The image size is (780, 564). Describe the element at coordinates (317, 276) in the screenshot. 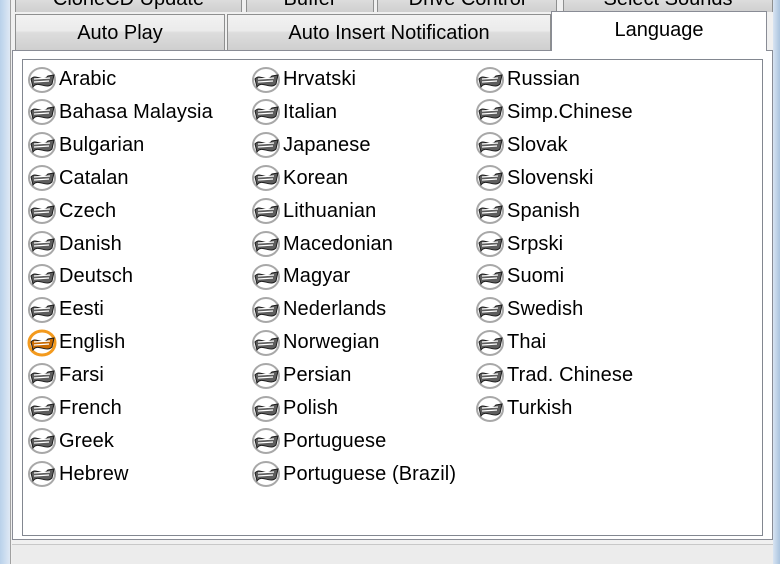

I see `language-label: Magyar` at that location.